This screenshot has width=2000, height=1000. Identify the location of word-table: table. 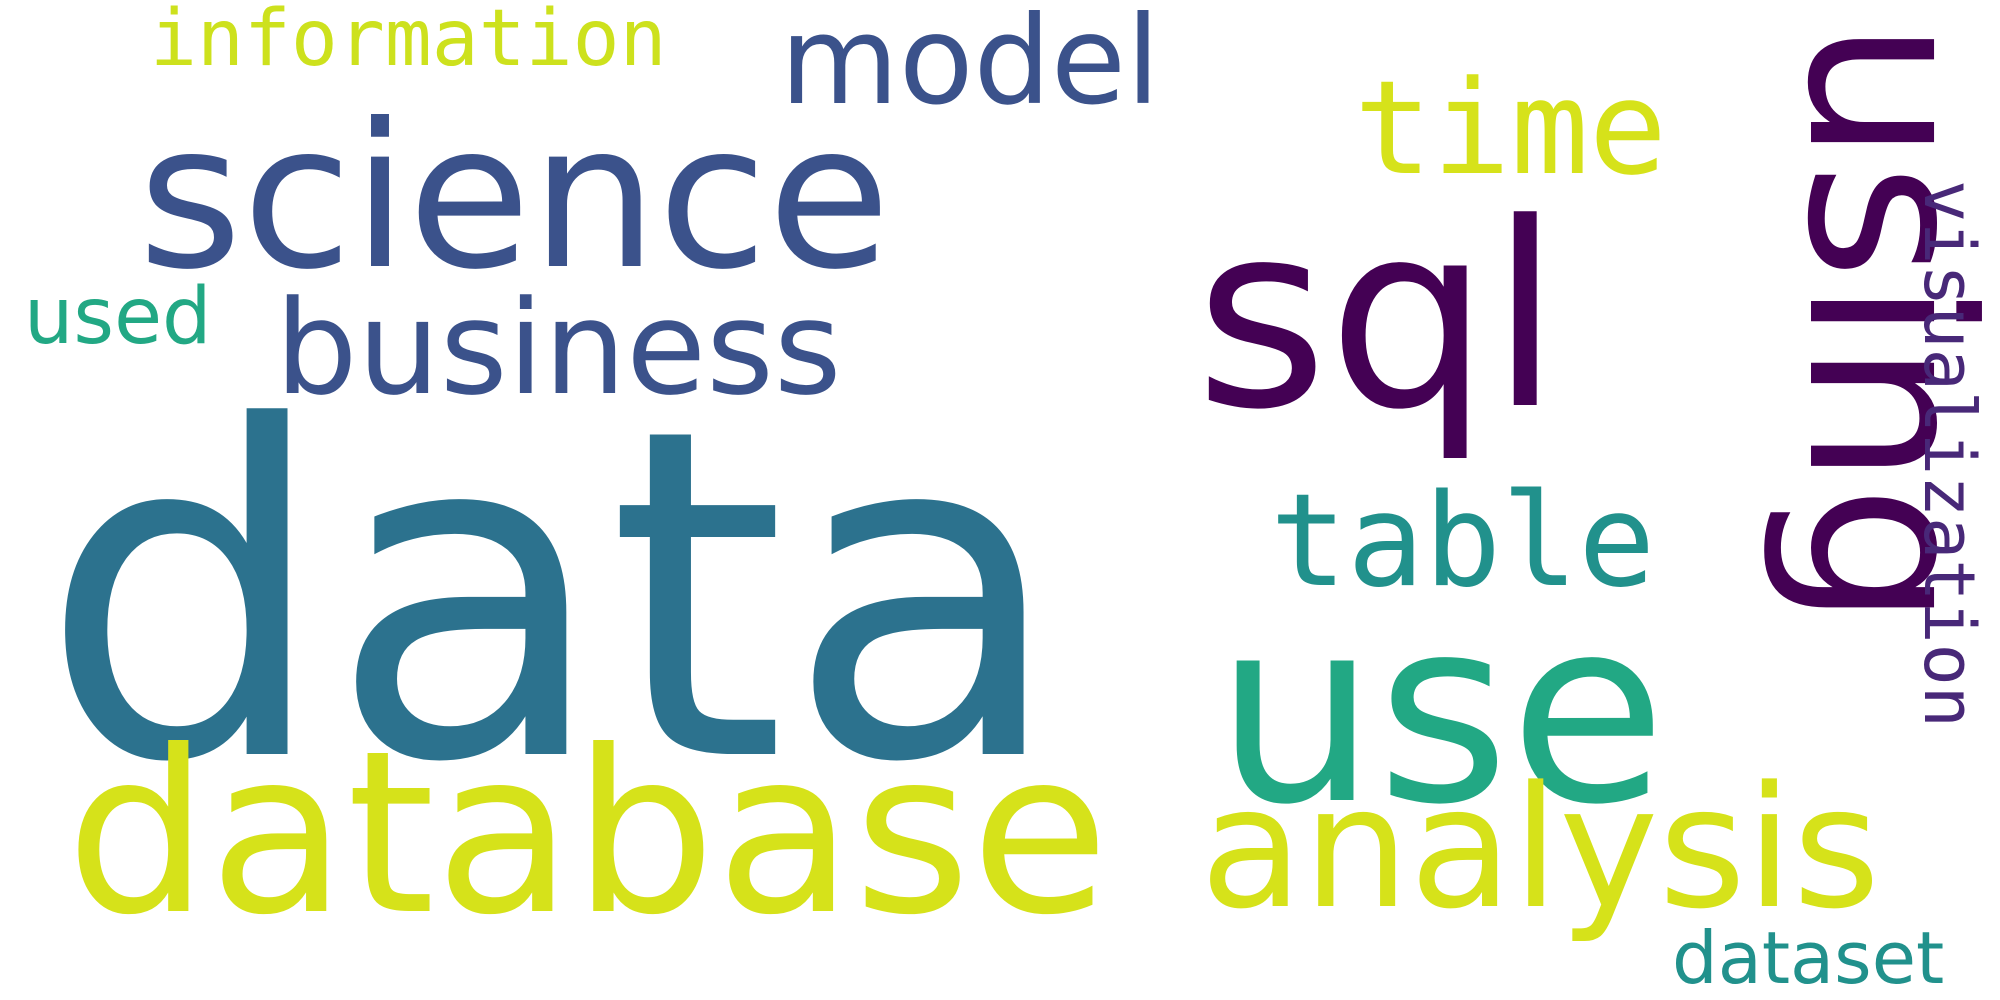
(1463, 541).